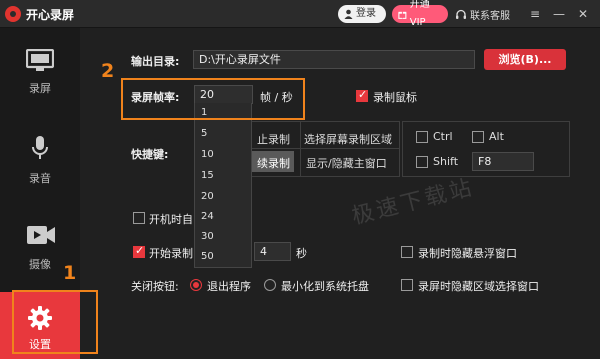 This screenshot has height=359, width=600. Describe the element at coordinates (171, 219) in the screenshot. I see `startup-label: 开机时自` at that location.